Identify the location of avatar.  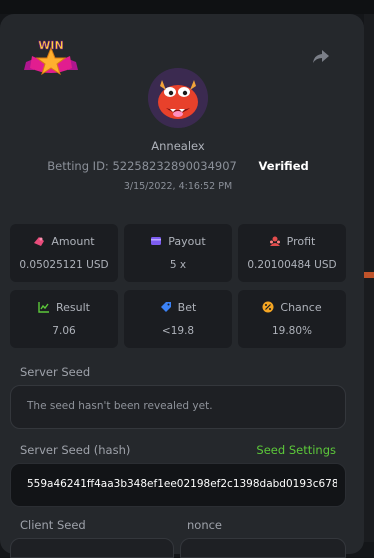
(178, 98).